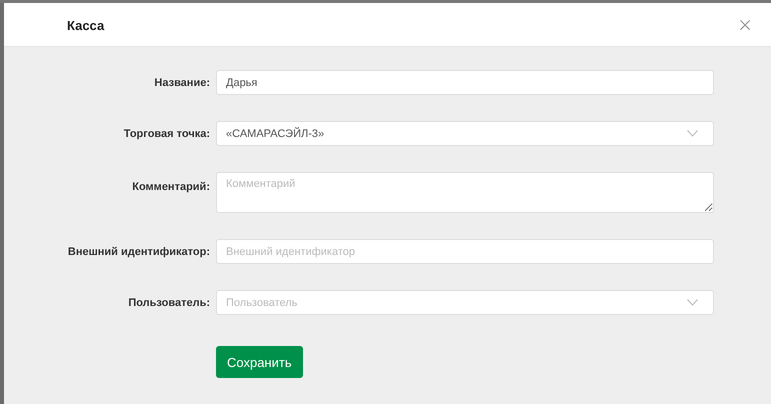  What do you see at coordinates (171, 186) in the screenshot?
I see `field-label: Комментарий:` at bounding box center [171, 186].